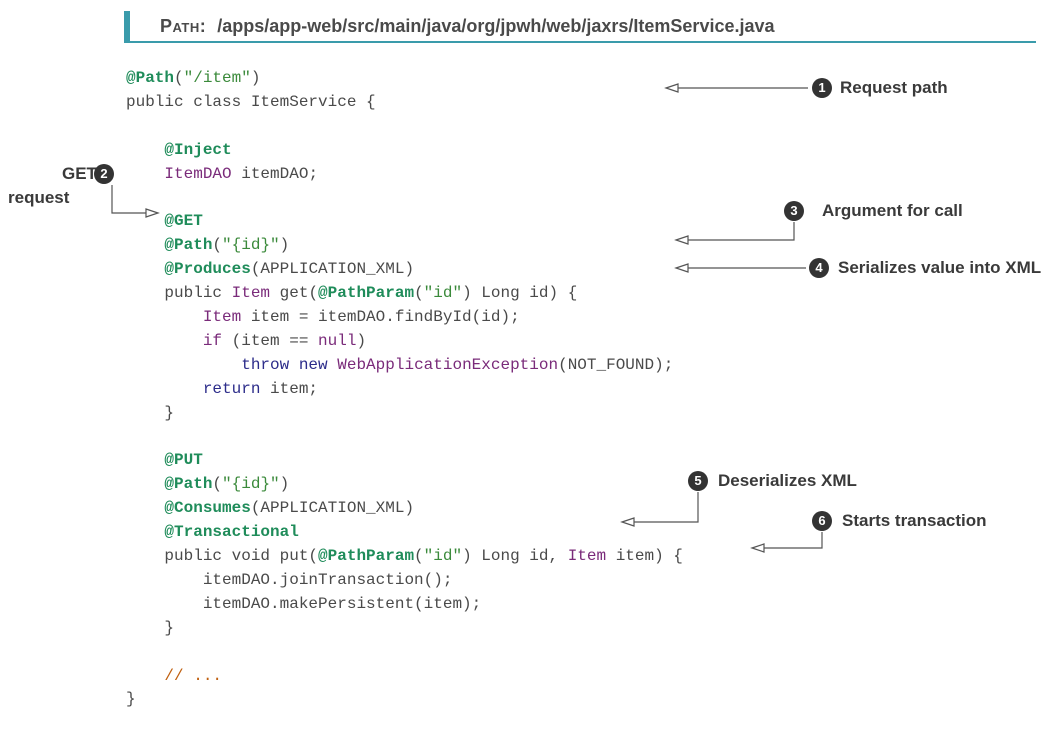 The image size is (1058, 734). I want to click on callout-request-label: request, so click(39, 197).